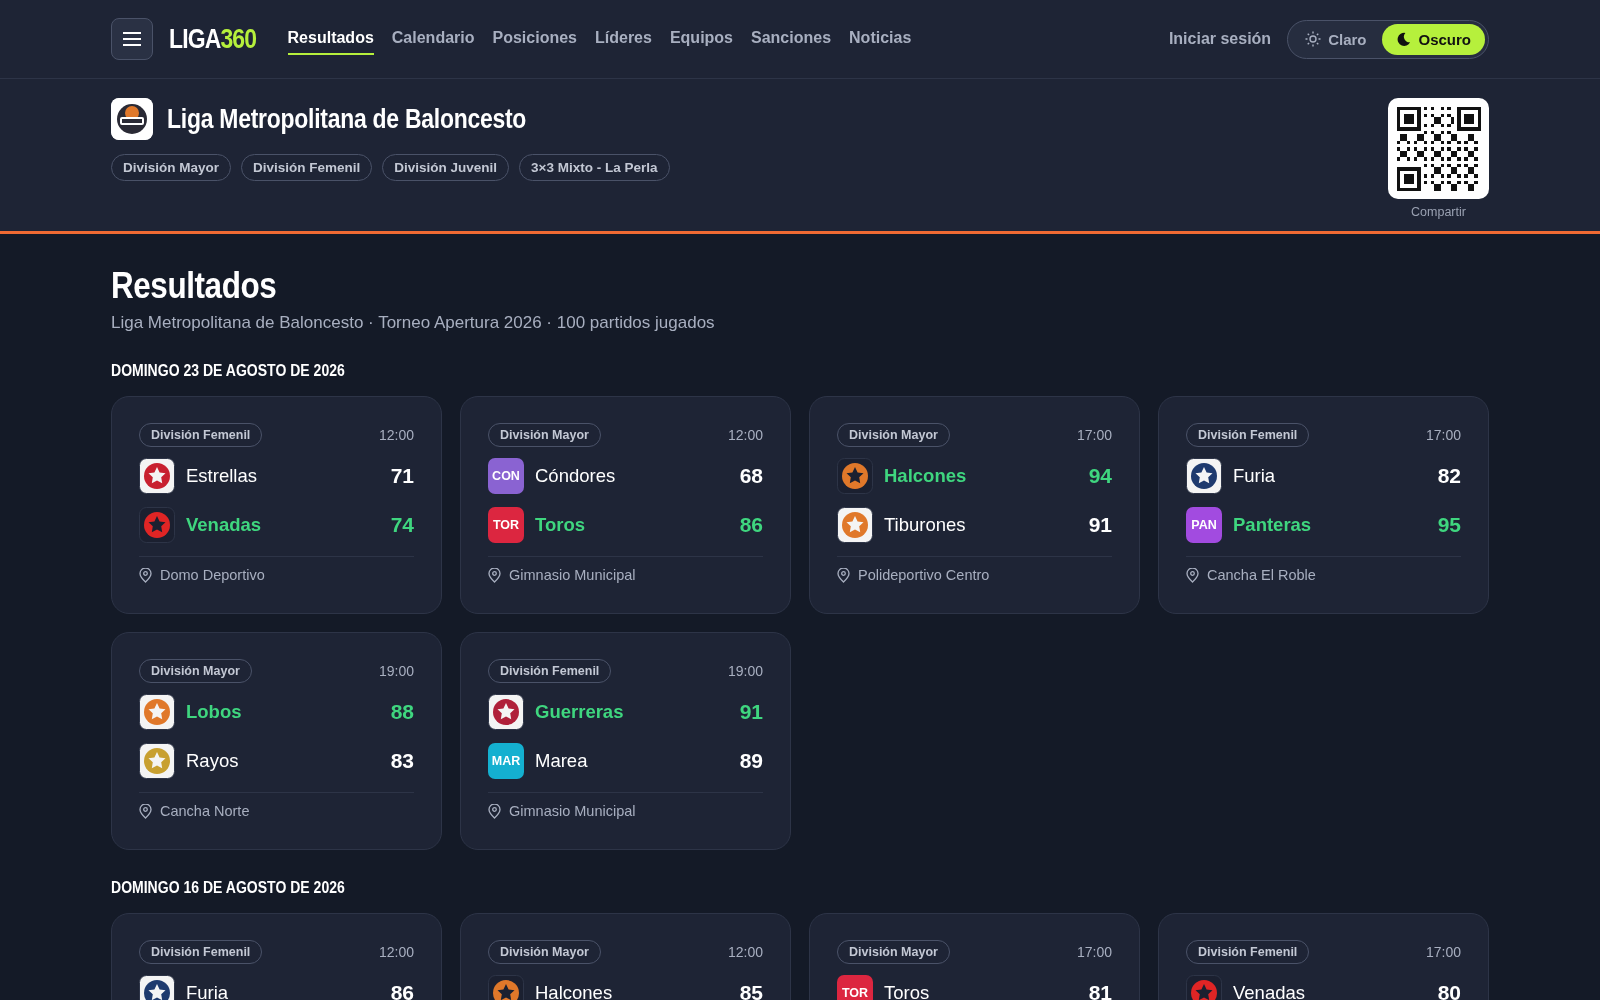  I want to click on team-score: 80, so click(1449, 990).